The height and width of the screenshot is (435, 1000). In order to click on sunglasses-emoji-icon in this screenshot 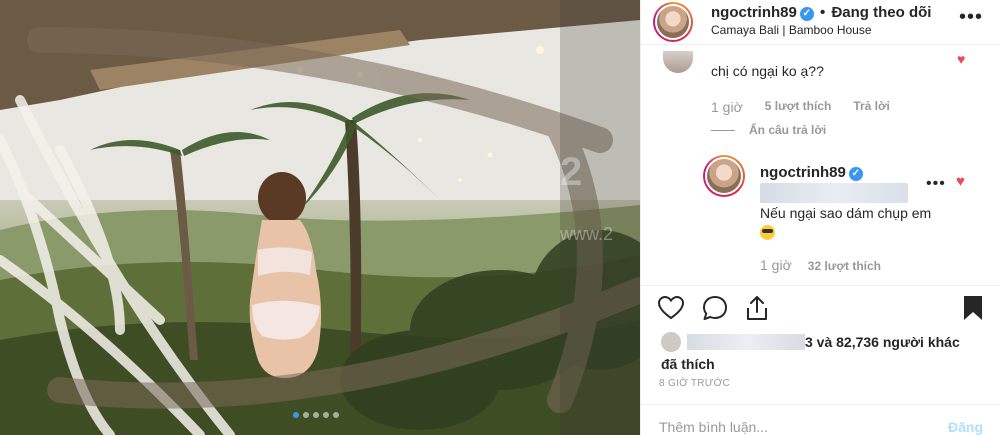, I will do `click(767, 232)`.